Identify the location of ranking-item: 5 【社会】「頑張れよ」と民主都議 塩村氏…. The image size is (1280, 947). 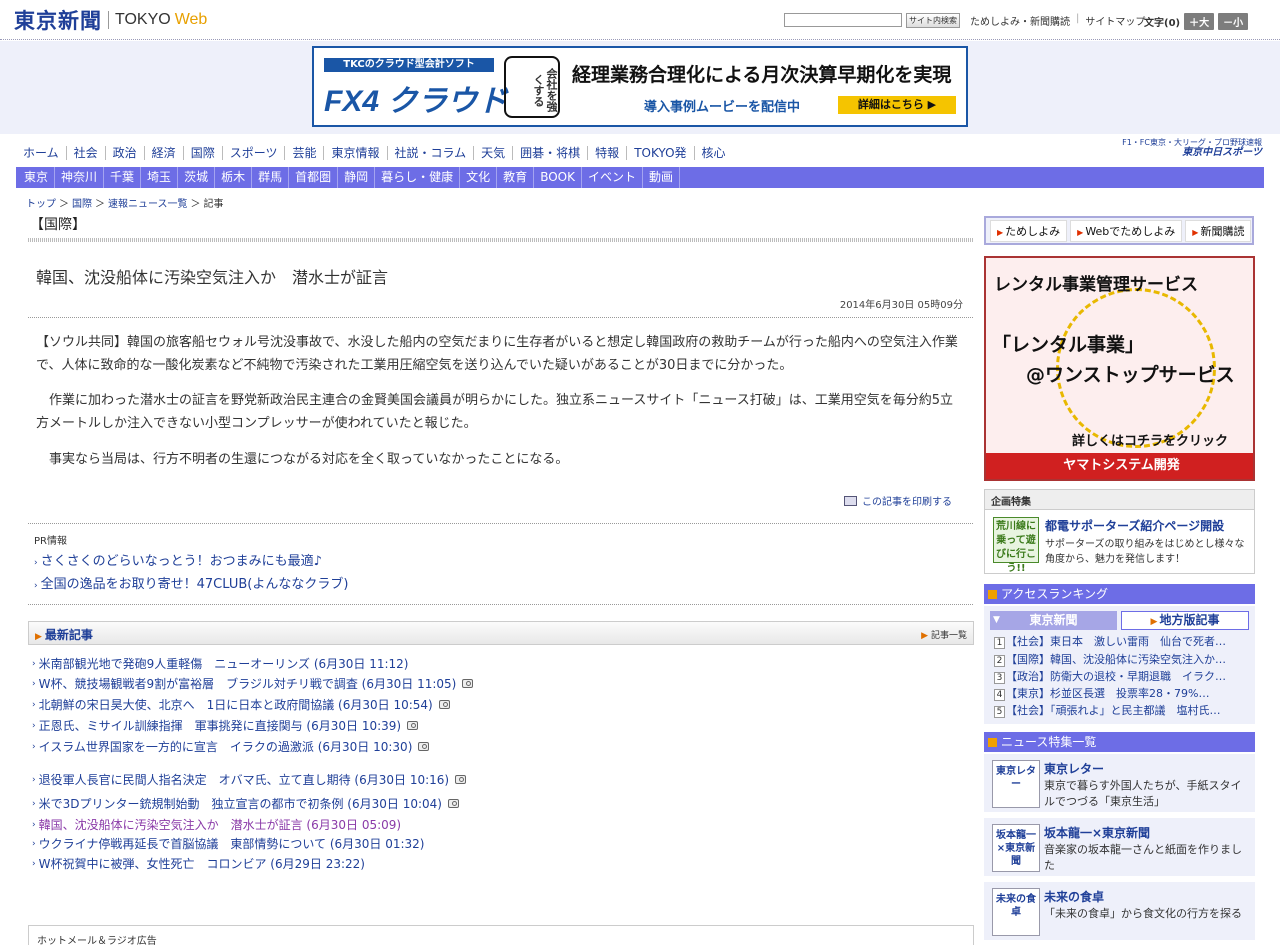
(1107, 710).